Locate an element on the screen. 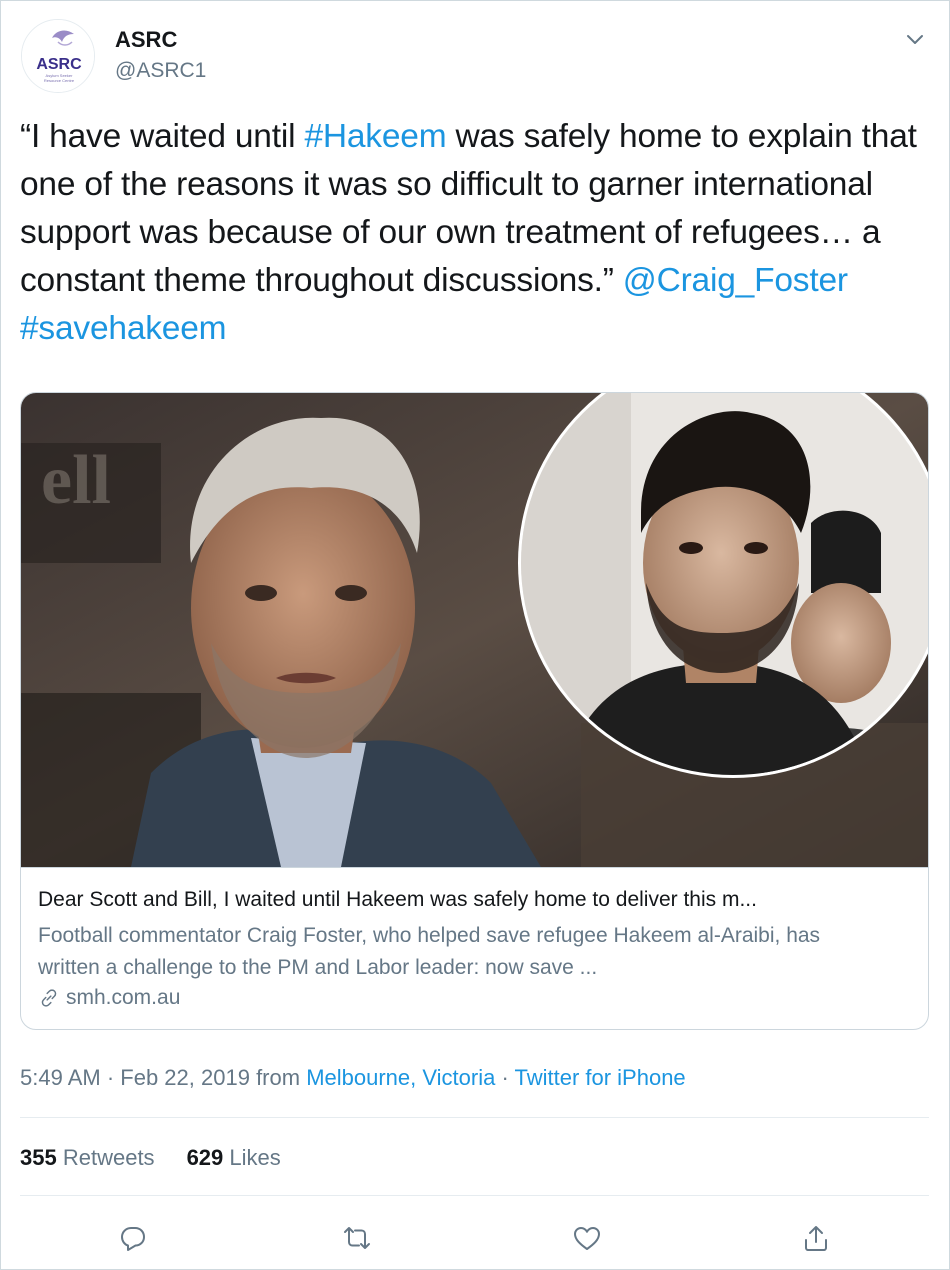 This screenshot has width=950, height=1270. mention-link: @Craig_Foster is located at coordinates (735, 280).